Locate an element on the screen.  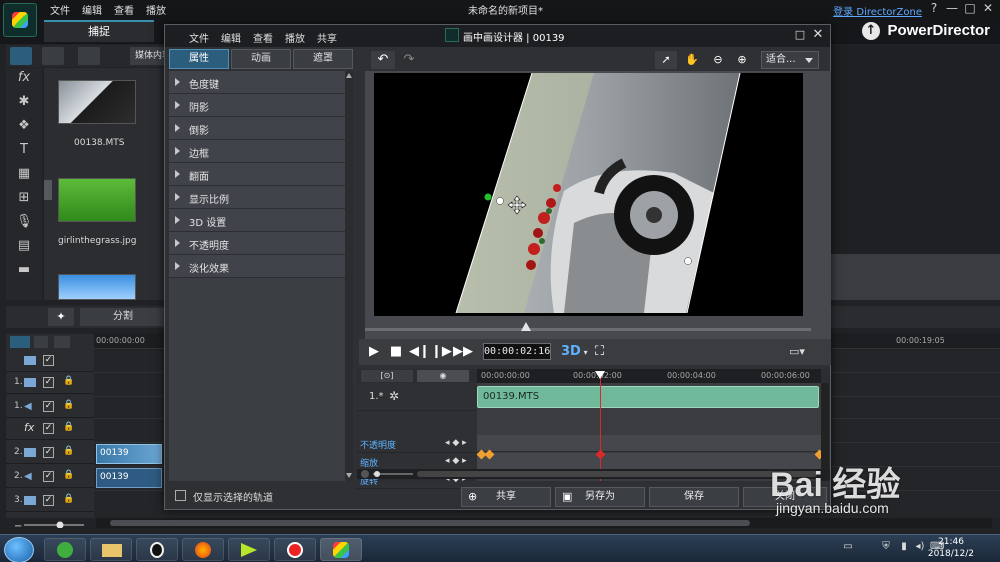
audio-clip: 00139 is located at coordinates (129, 478).